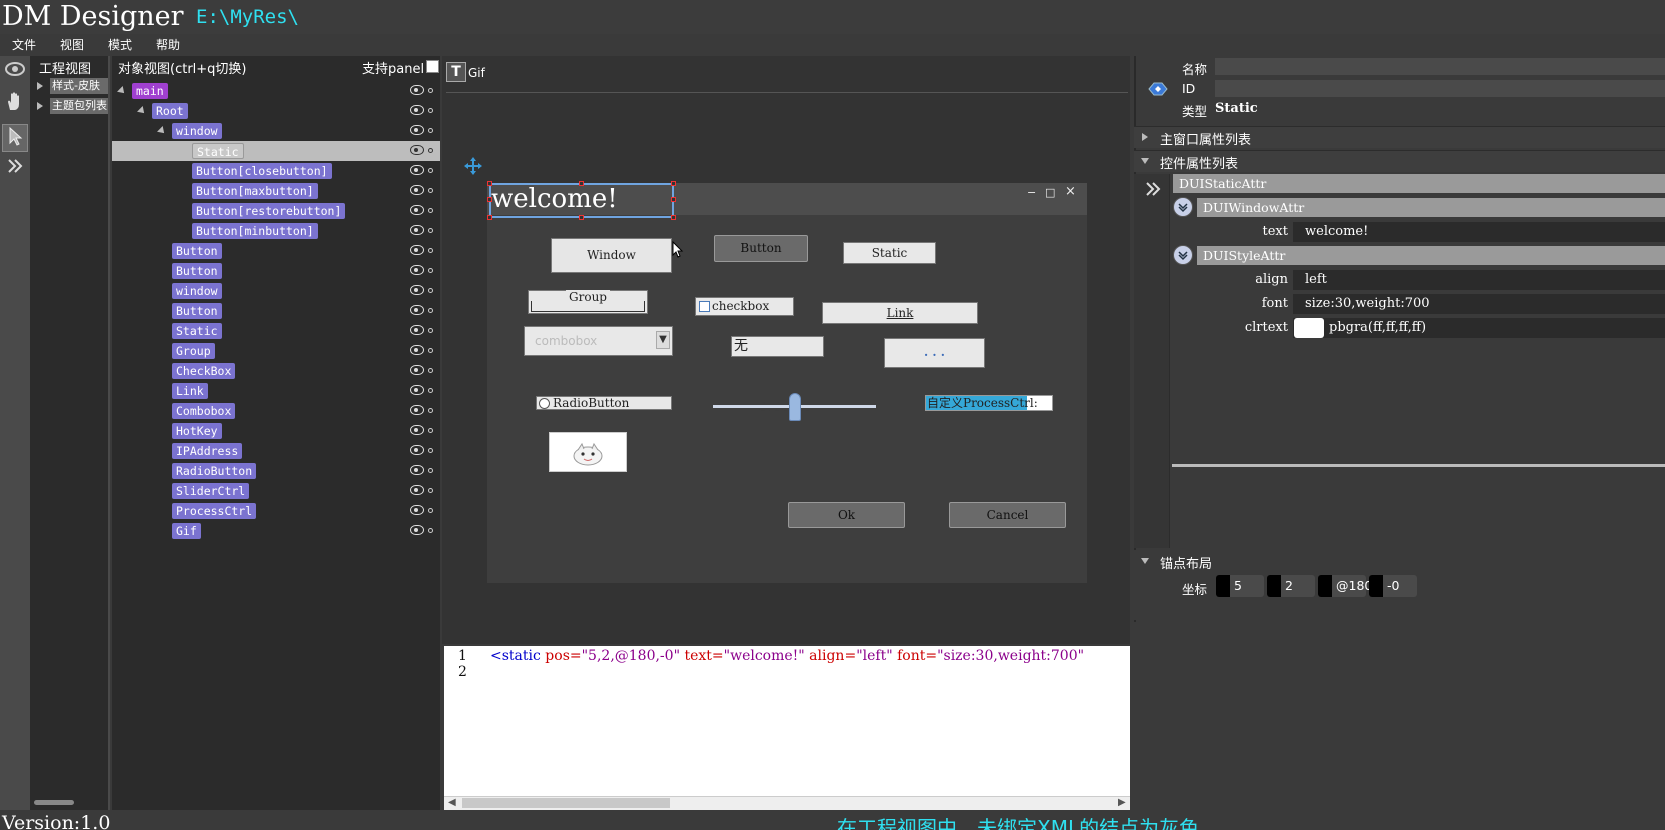  Describe the element at coordinates (204, 411) in the screenshot. I see `tree-node-label: Combobox` at that location.